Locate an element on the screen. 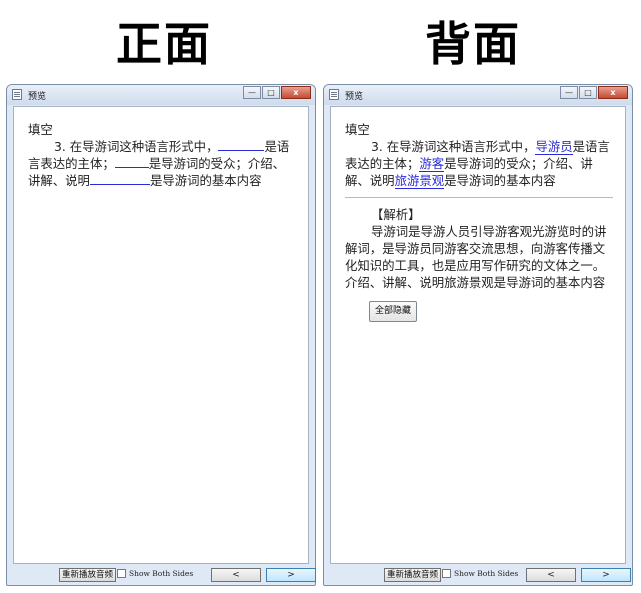 The height and width of the screenshot is (593, 641). analysis-title: 【解析】 is located at coordinates (396, 214).